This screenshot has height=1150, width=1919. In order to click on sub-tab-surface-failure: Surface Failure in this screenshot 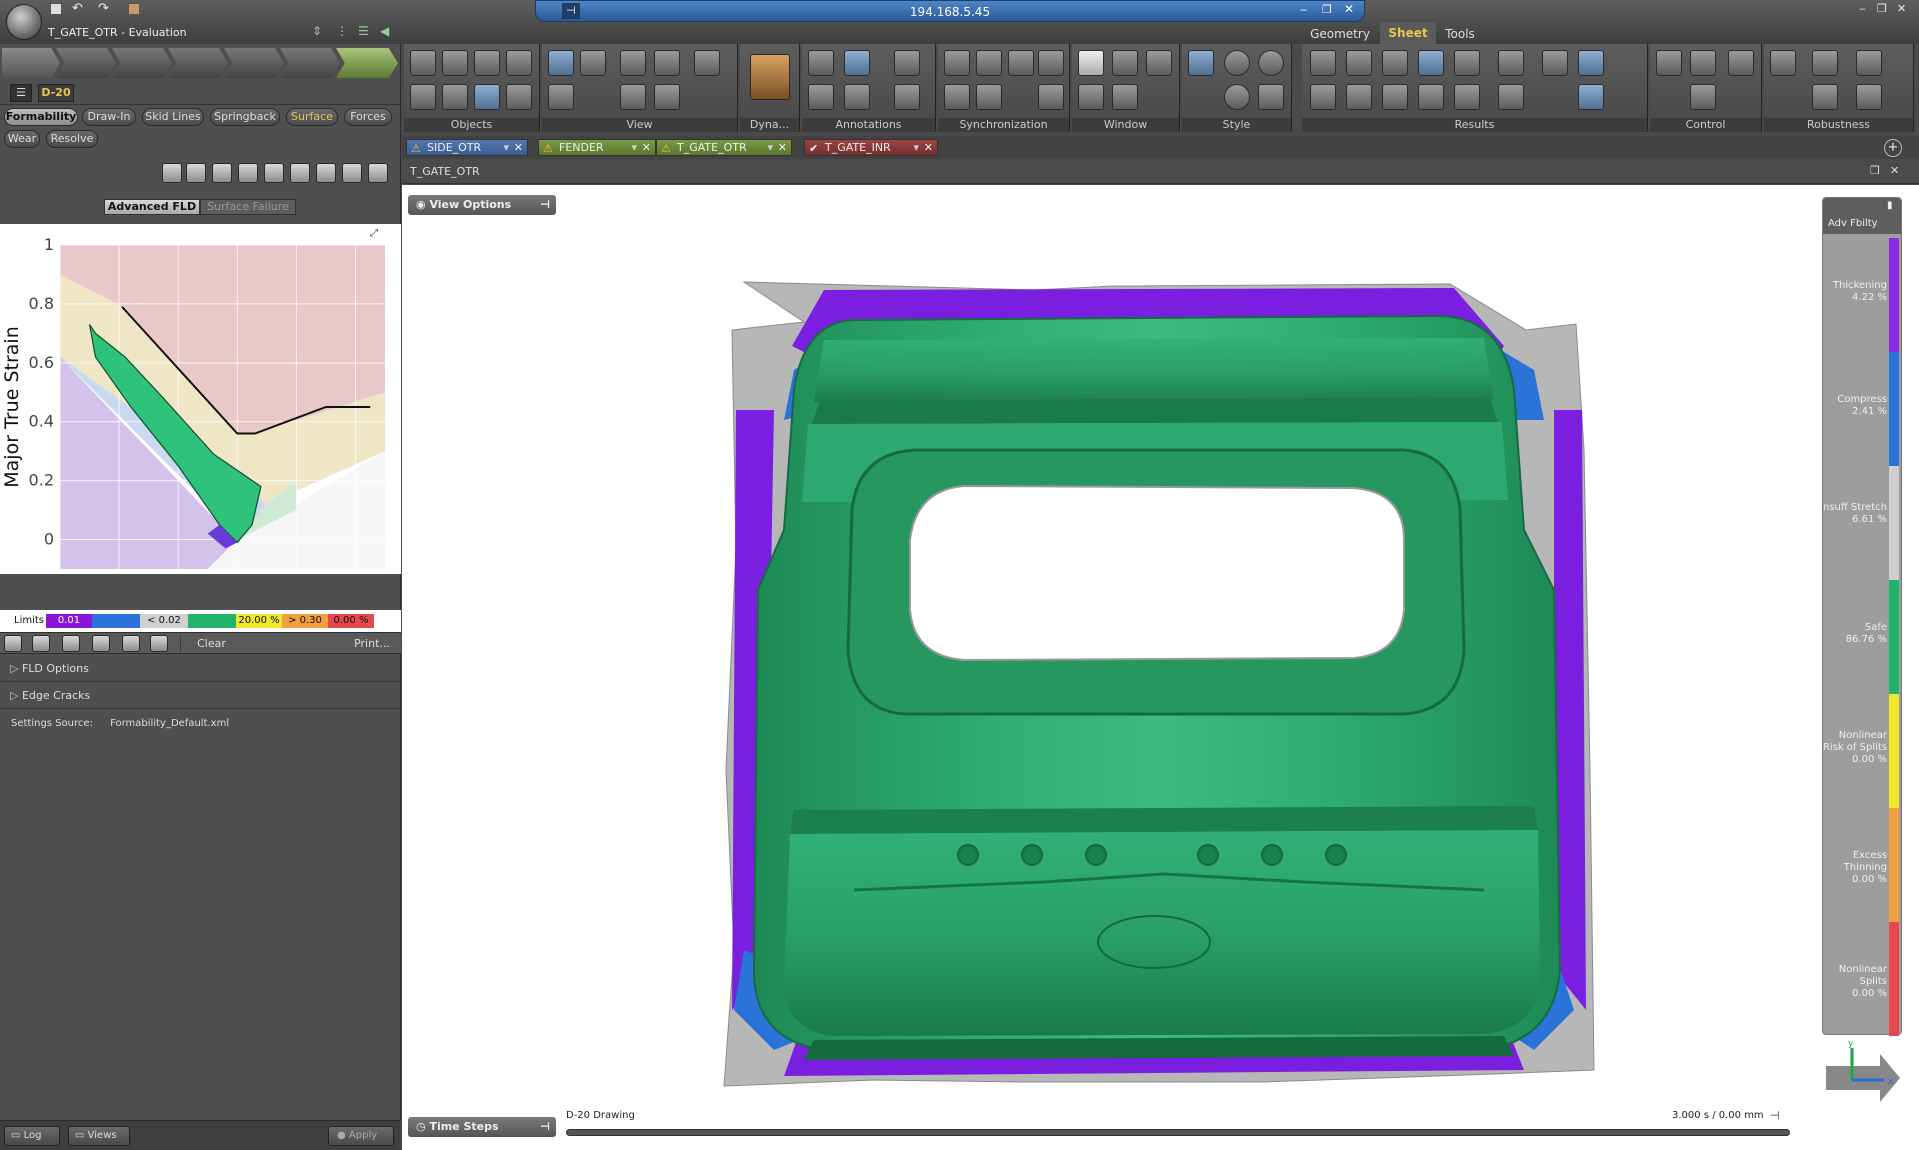, I will do `click(248, 207)`.